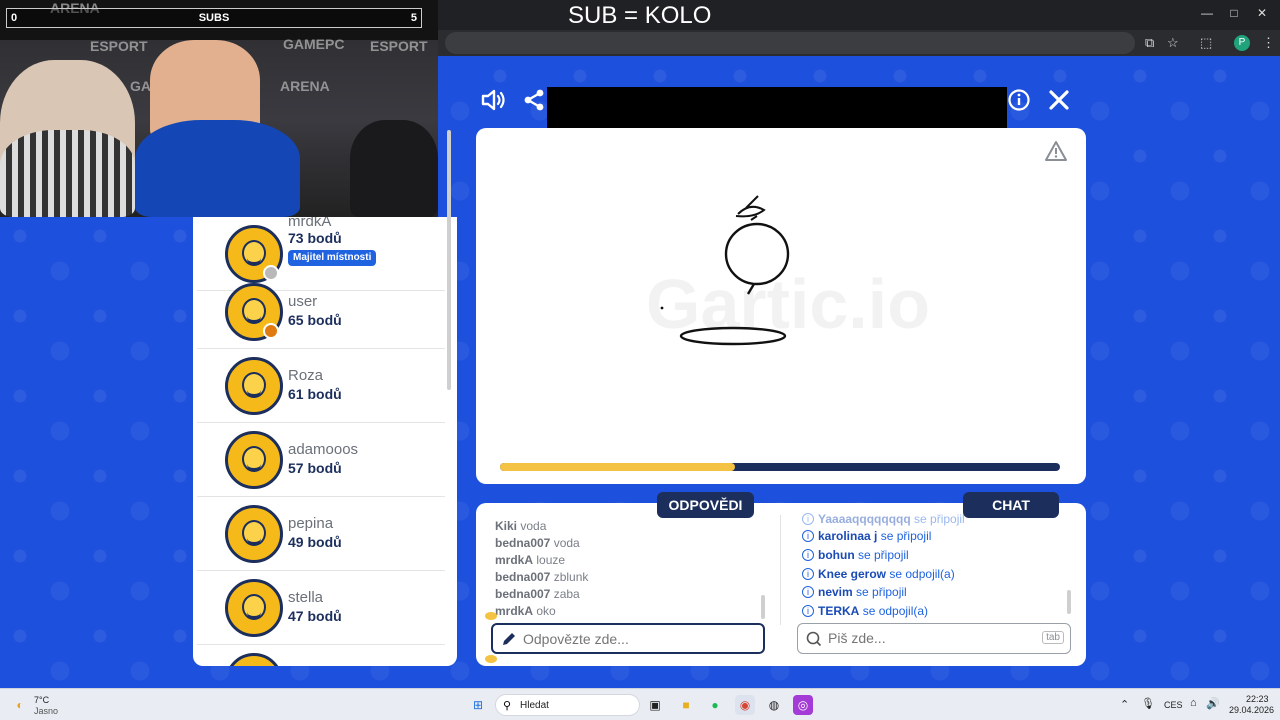  What do you see at coordinates (803, 705) in the screenshot?
I see `app-icon: ◎` at bounding box center [803, 705].